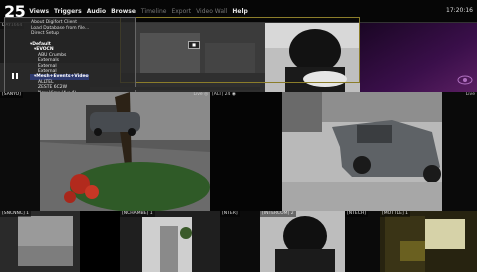  Describe the element at coordinates (470, 94) in the screenshot. I see `live-badge: Live` at that location.